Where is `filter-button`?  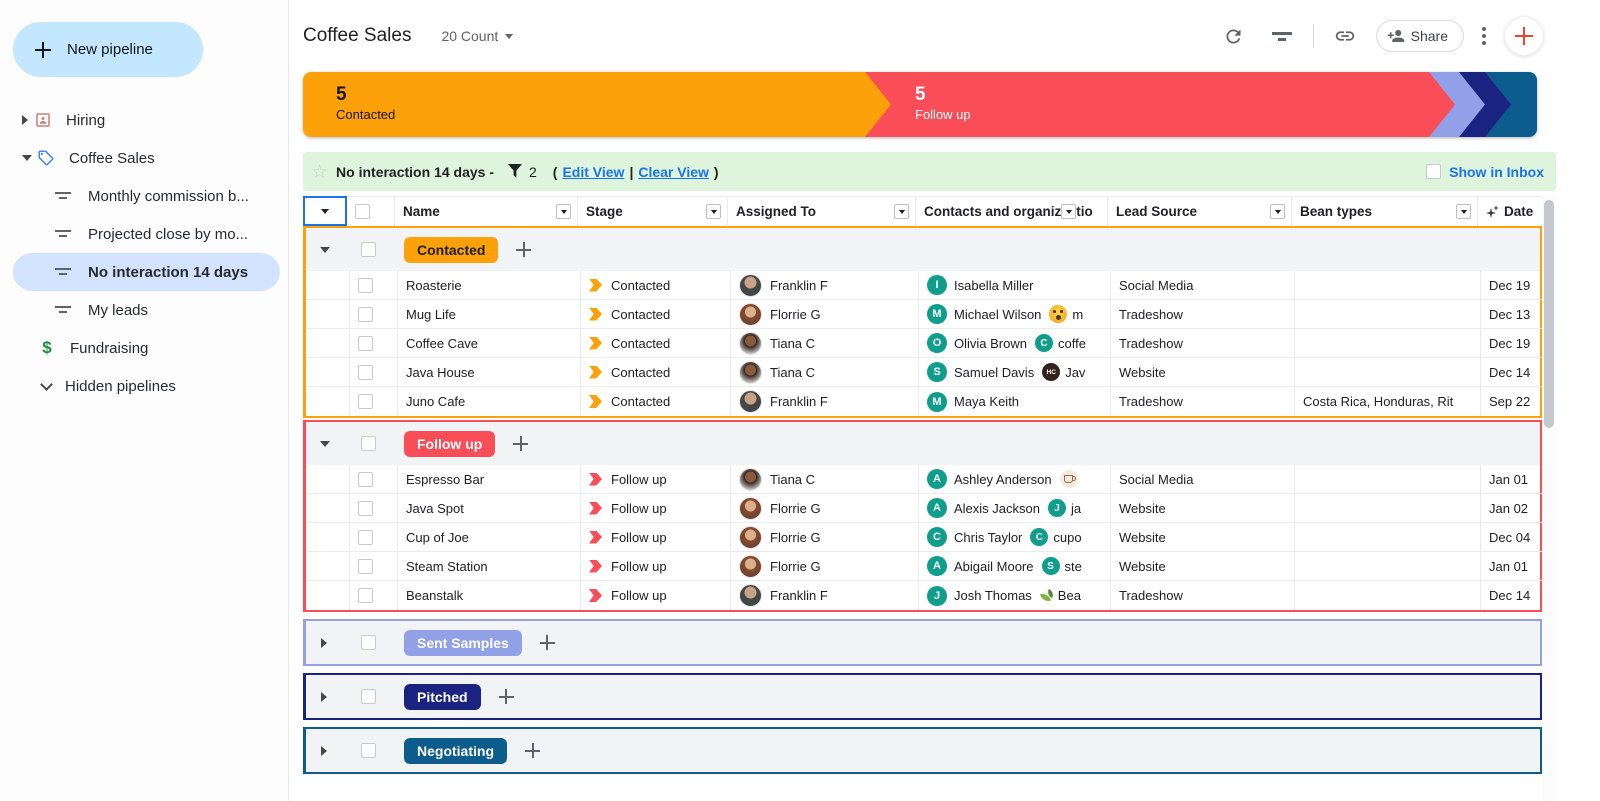
filter-button is located at coordinates (1282, 36).